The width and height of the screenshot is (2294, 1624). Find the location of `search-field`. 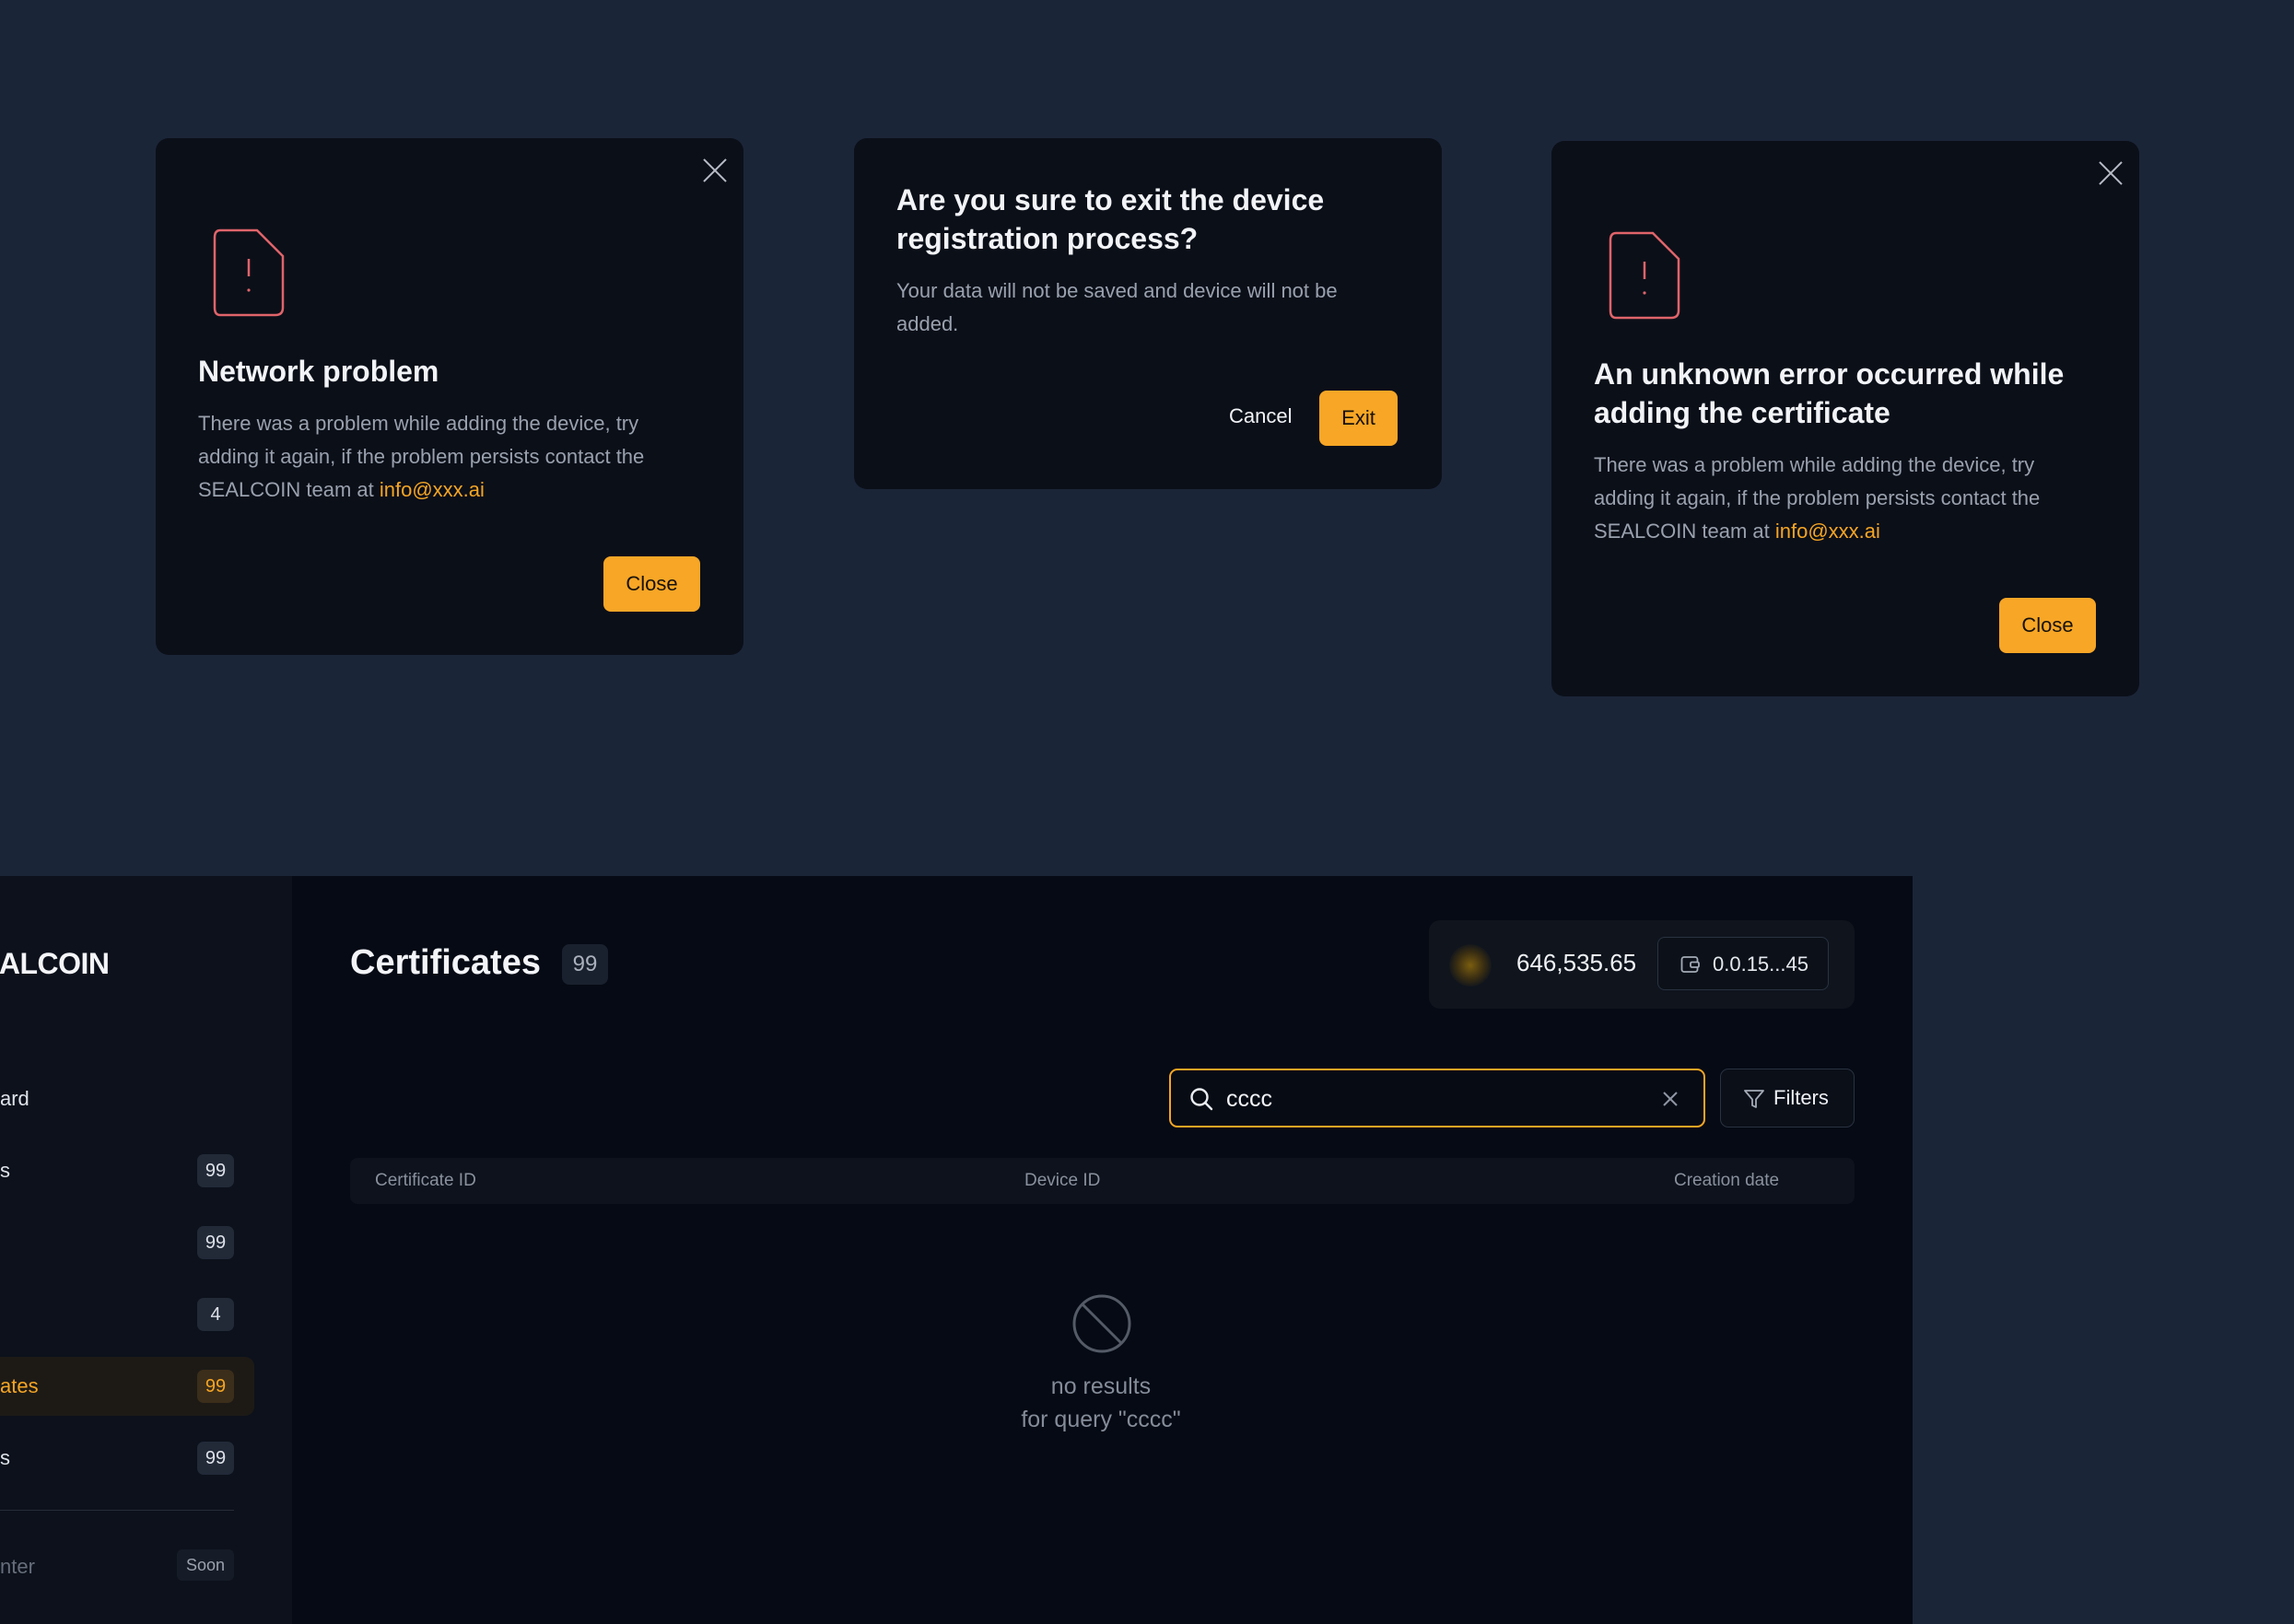

search-field is located at coordinates (1437, 1098).